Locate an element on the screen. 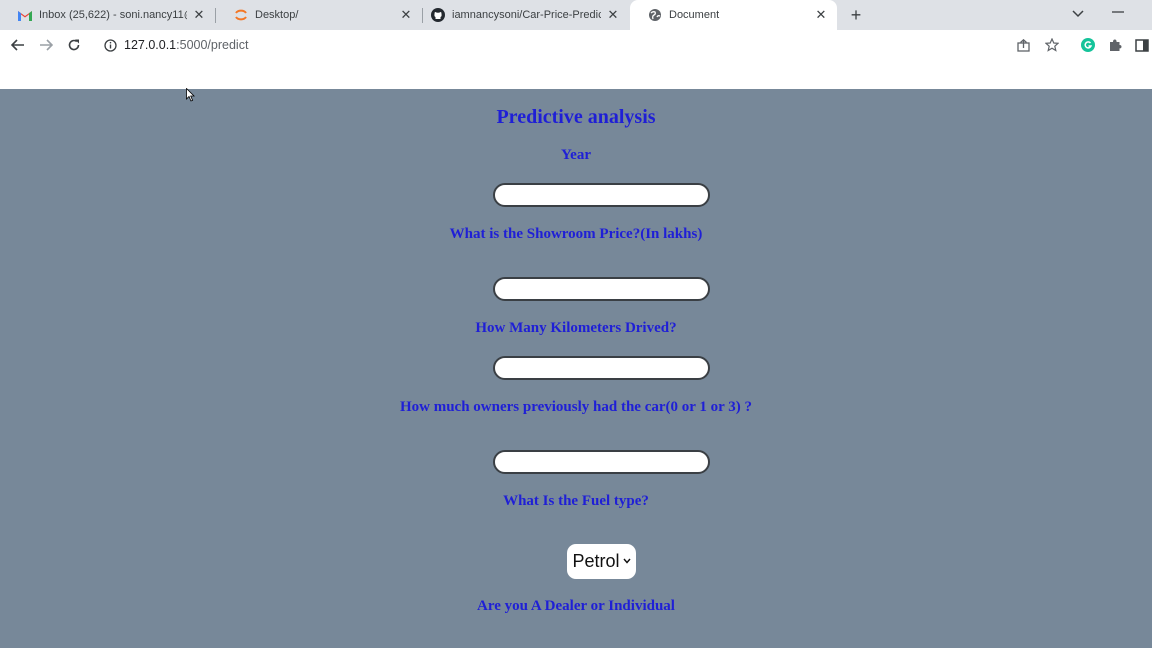  tab-title: Inbox (25,622) - soni.nancy11@gmail.com is located at coordinates (113, 15).